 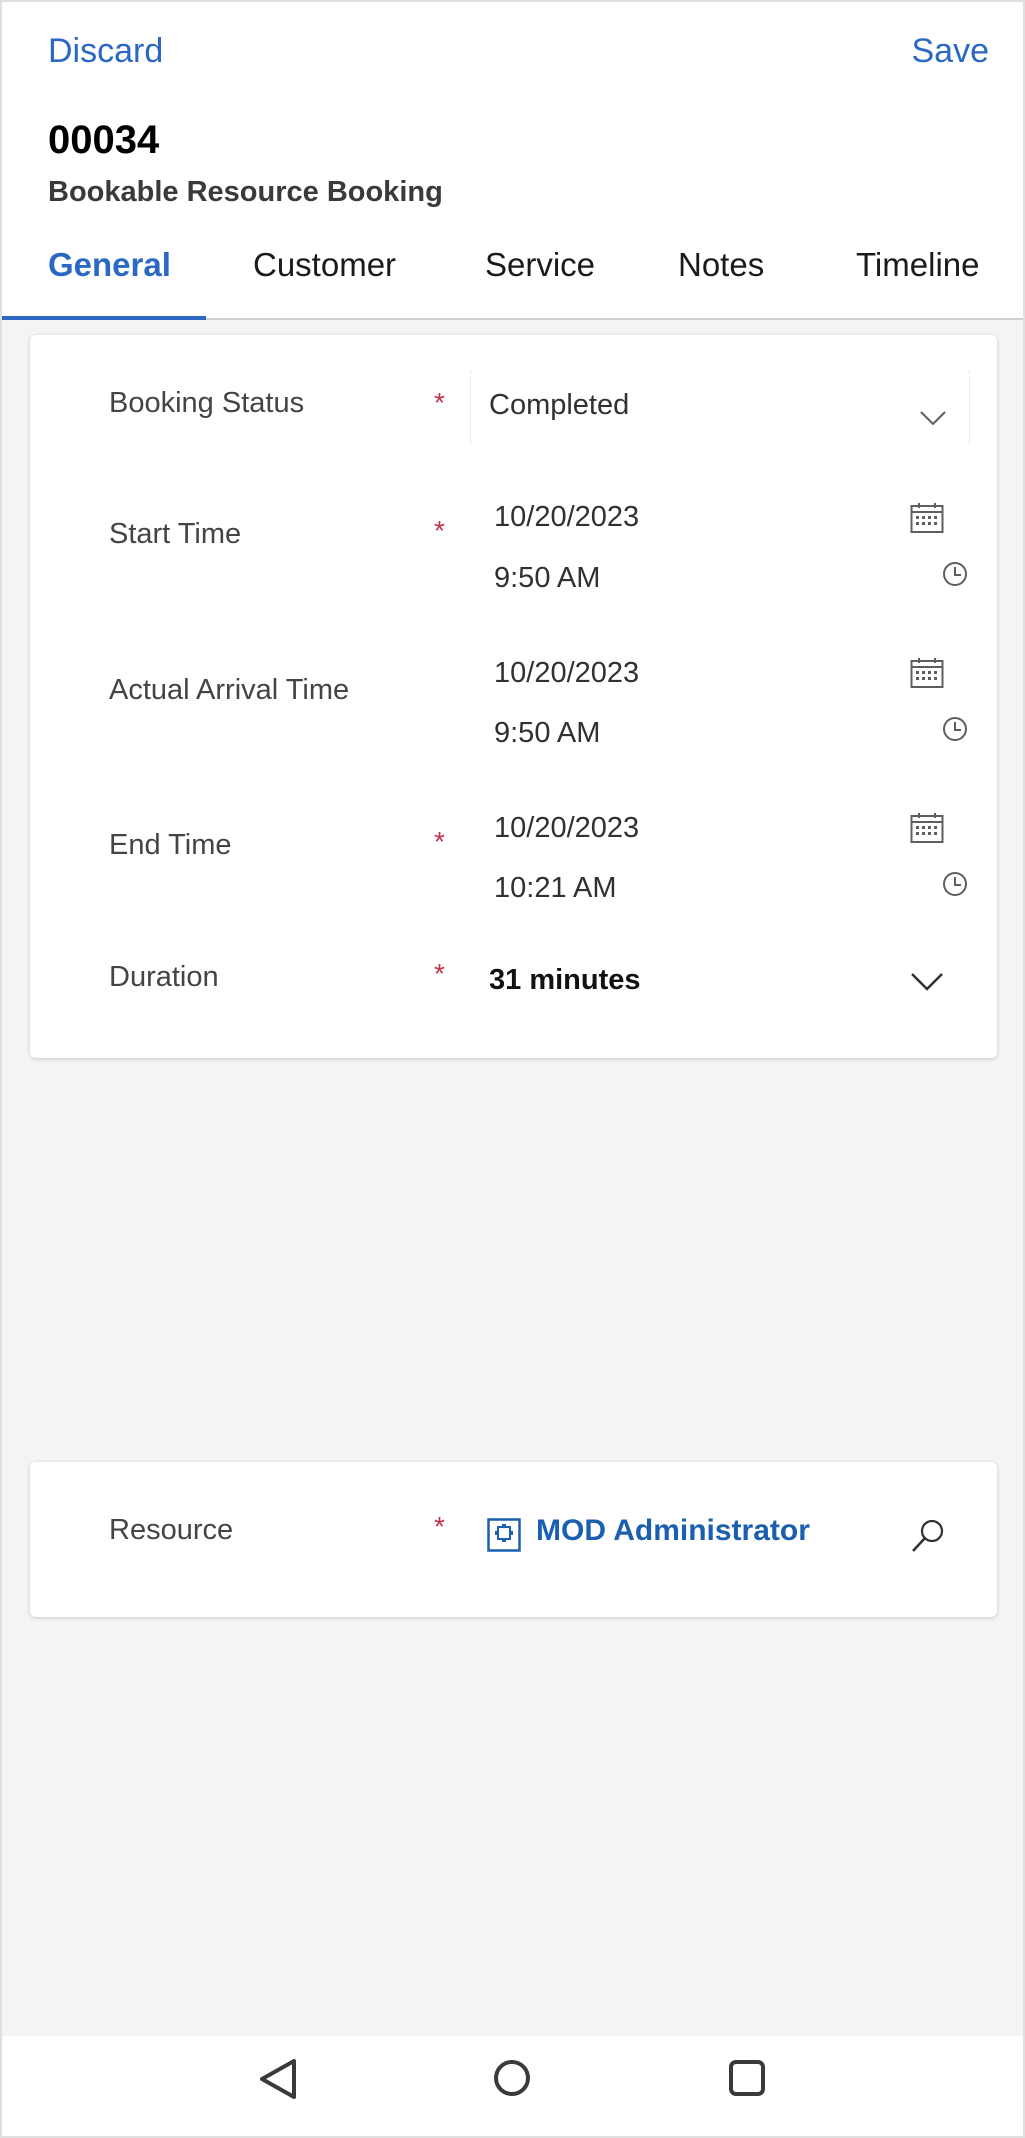 I want to click on resource-lookup-link: MOD Administrator, so click(x=673, y=1531).